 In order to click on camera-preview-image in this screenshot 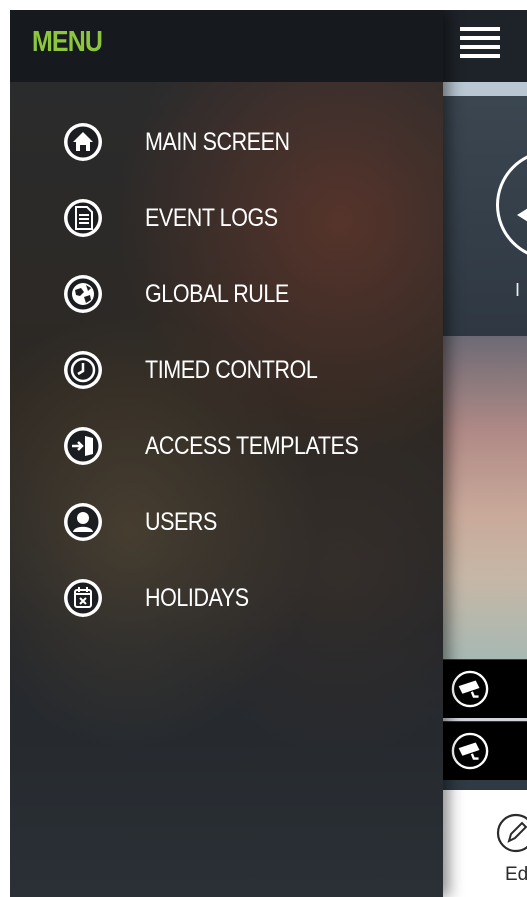, I will do `click(485, 497)`.